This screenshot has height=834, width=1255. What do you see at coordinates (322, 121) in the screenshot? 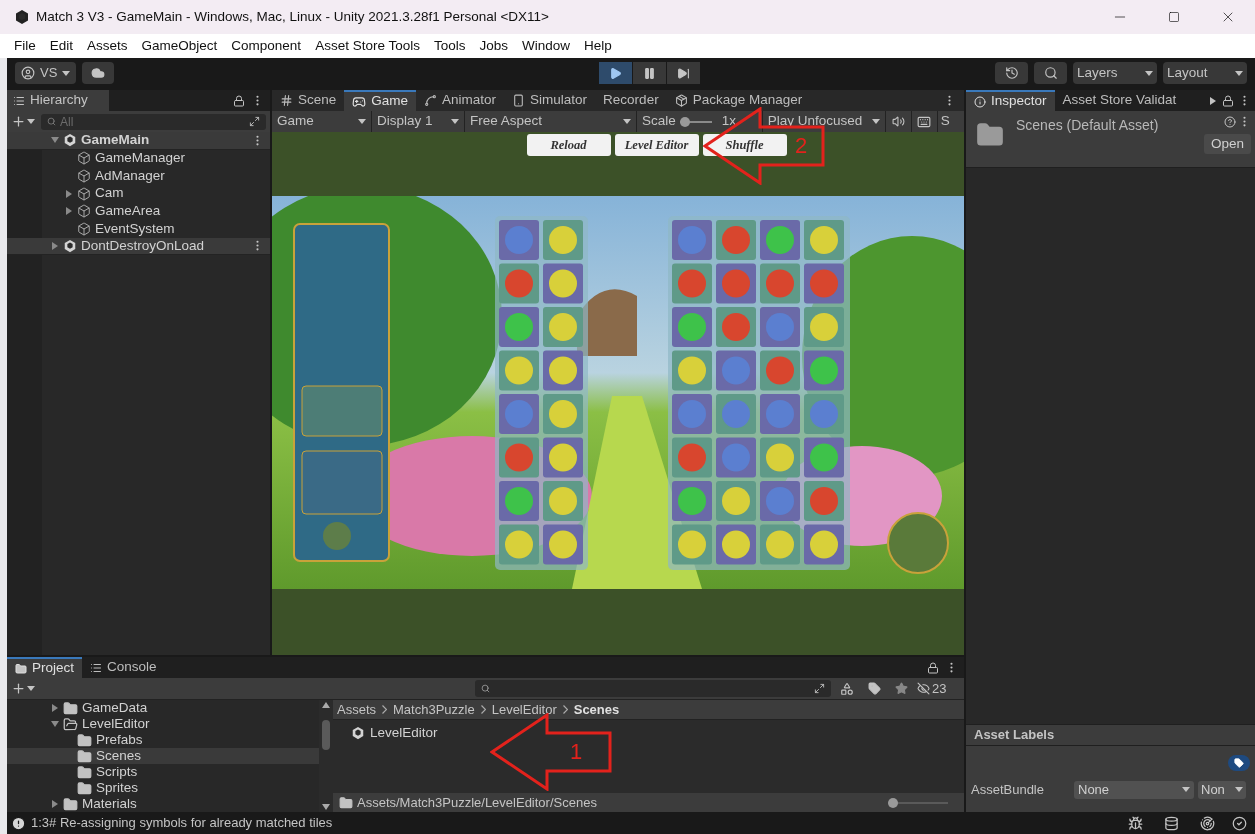
I see `view-dropdown: Game` at bounding box center [322, 121].